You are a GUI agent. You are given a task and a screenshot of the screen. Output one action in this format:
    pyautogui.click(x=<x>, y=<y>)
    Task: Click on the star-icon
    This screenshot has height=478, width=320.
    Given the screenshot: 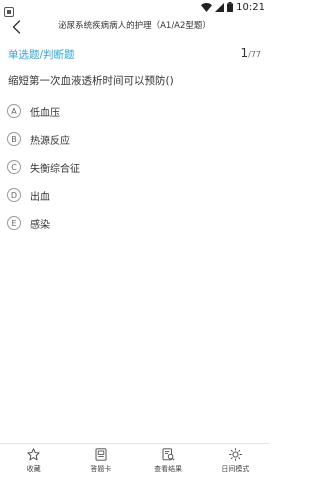 What is the action you would take?
    pyautogui.click(x=33, y=454)
    